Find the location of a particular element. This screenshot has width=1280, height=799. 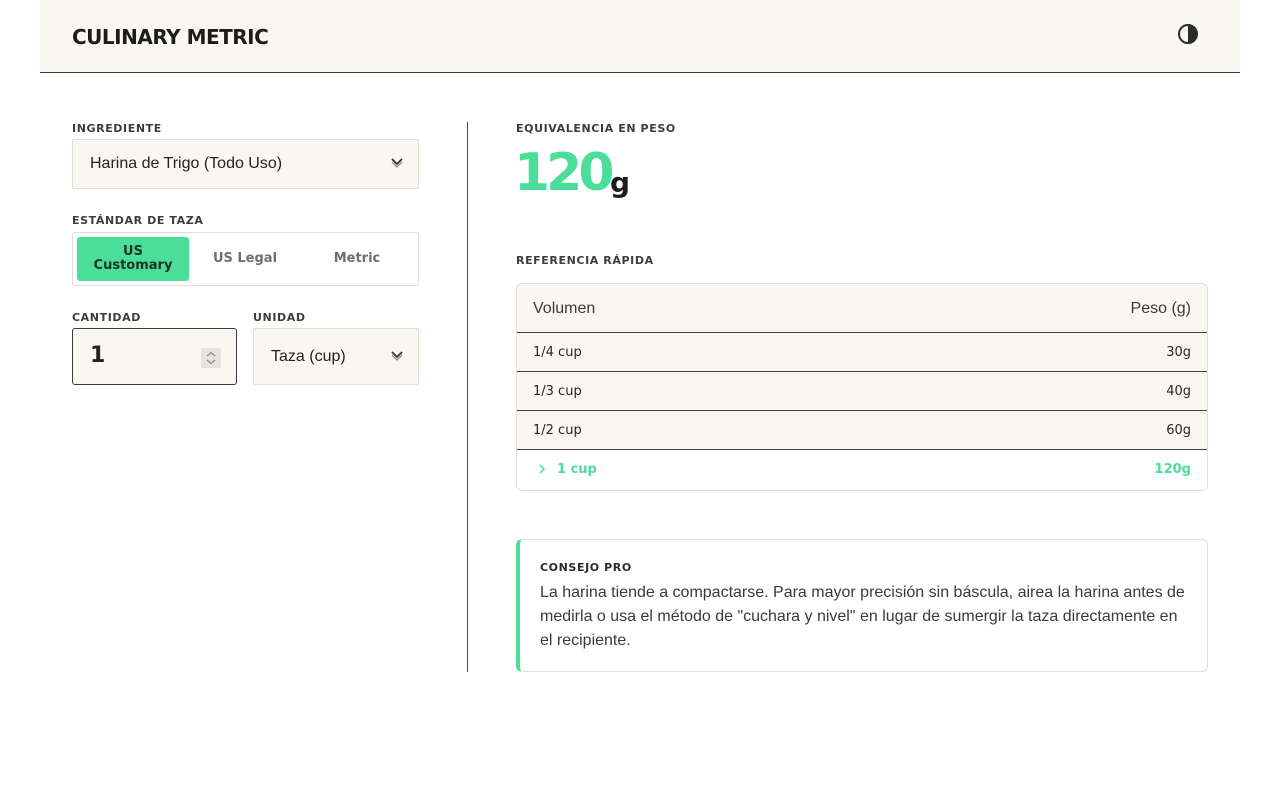

cup-standard-label: ESTÁNDAR DE TAZA is located at coordinates (138, 220).